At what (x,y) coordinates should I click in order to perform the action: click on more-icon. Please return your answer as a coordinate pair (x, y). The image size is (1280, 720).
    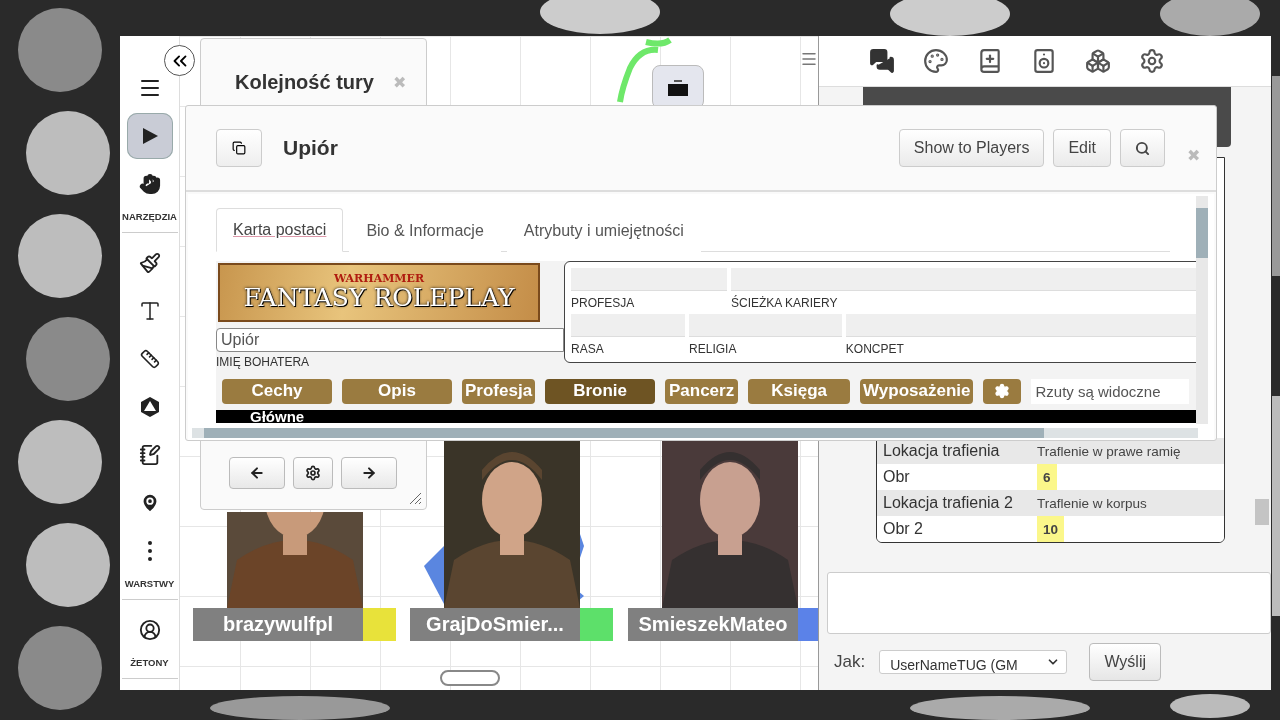
    Looking at the image, I should click on (149, 551).